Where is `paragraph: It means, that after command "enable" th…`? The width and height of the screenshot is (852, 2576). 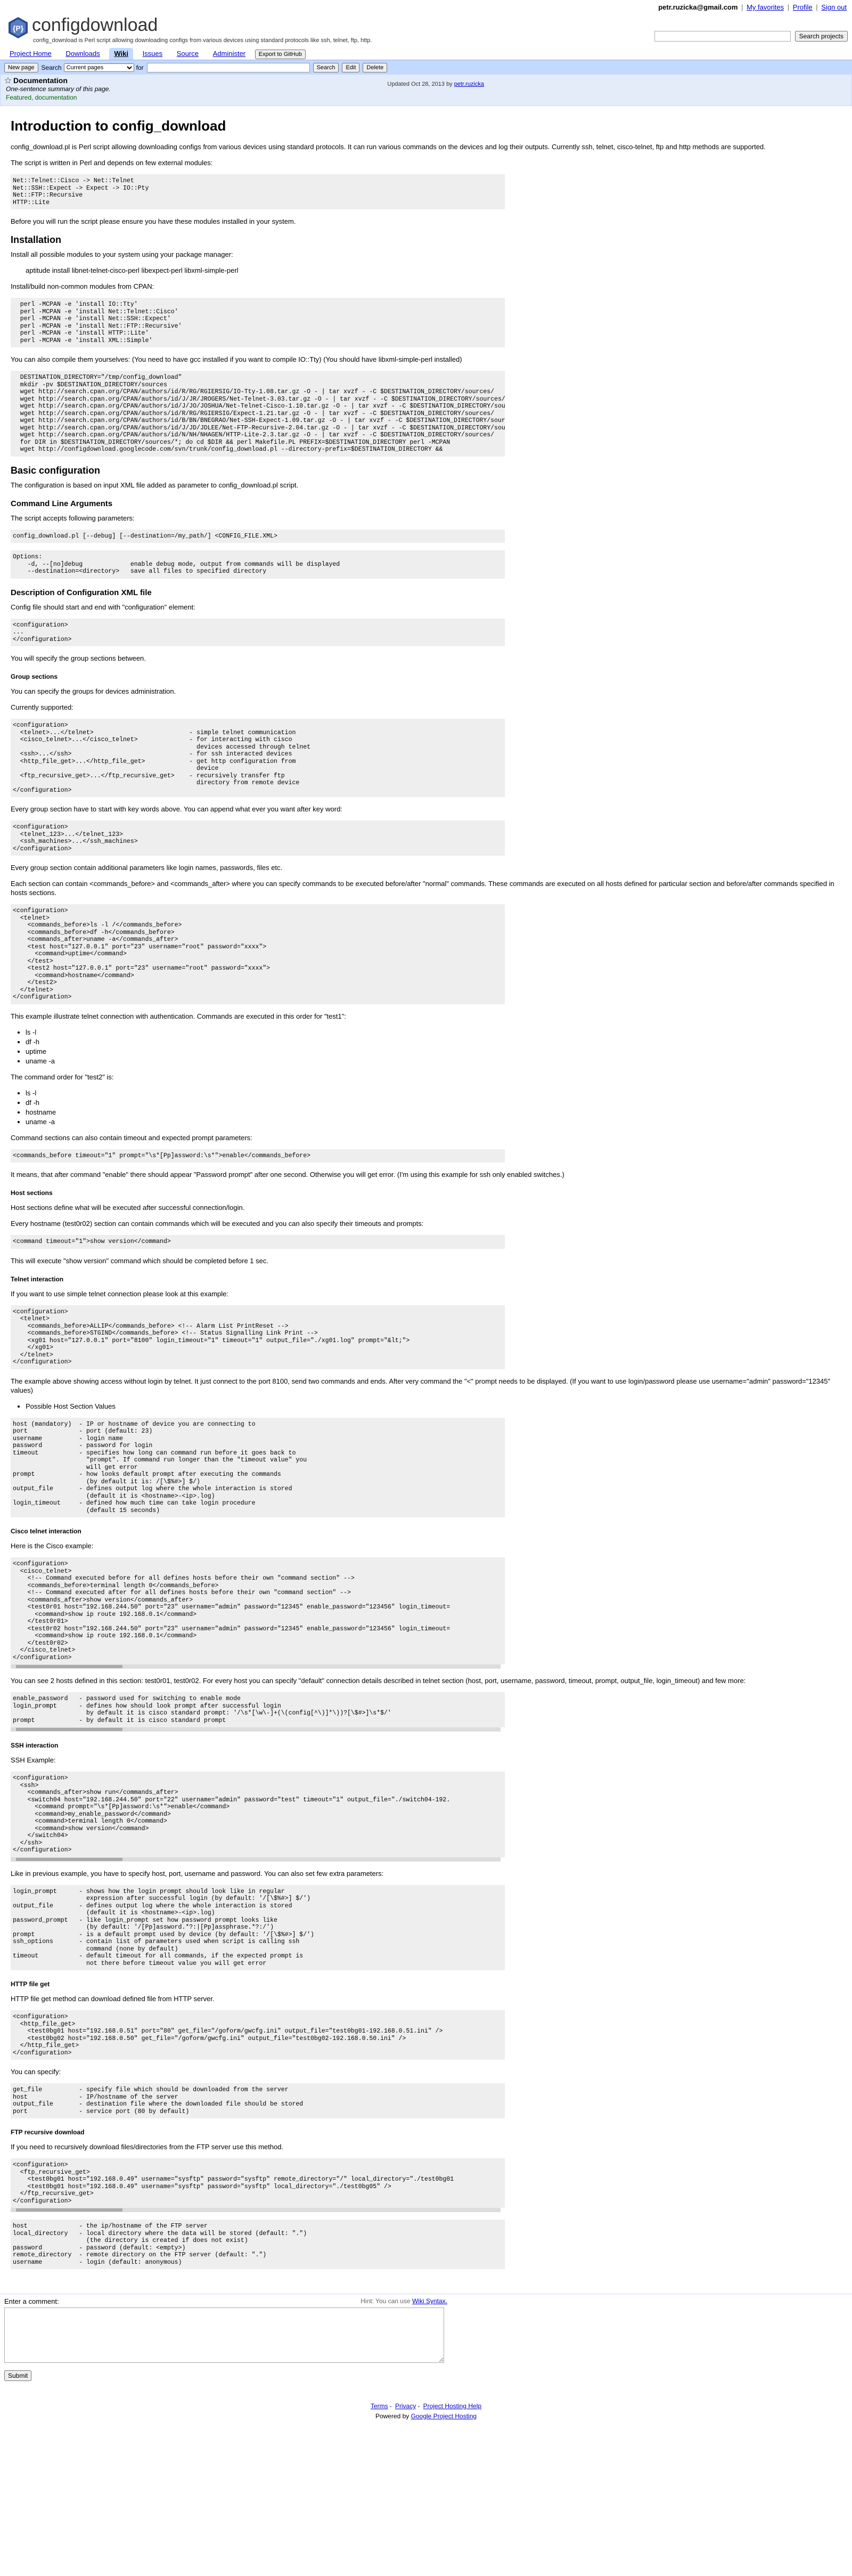 paragraph: It means, that after command "enable" th… is located at coordinates (287, 1175).